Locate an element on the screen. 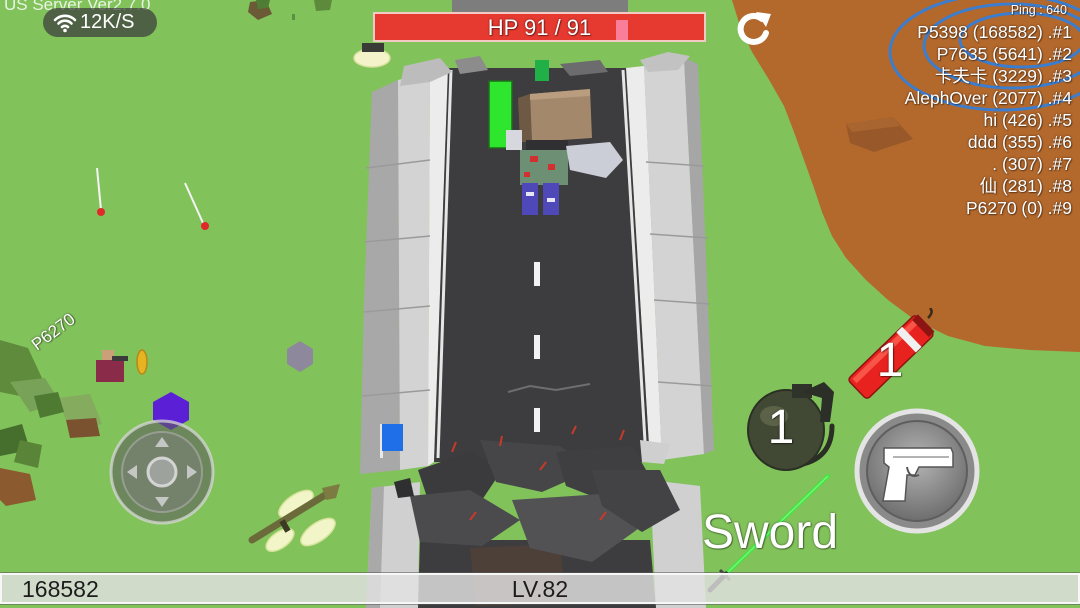  hp-label: HP 91 / 91 is located at coordinates (539, 27).